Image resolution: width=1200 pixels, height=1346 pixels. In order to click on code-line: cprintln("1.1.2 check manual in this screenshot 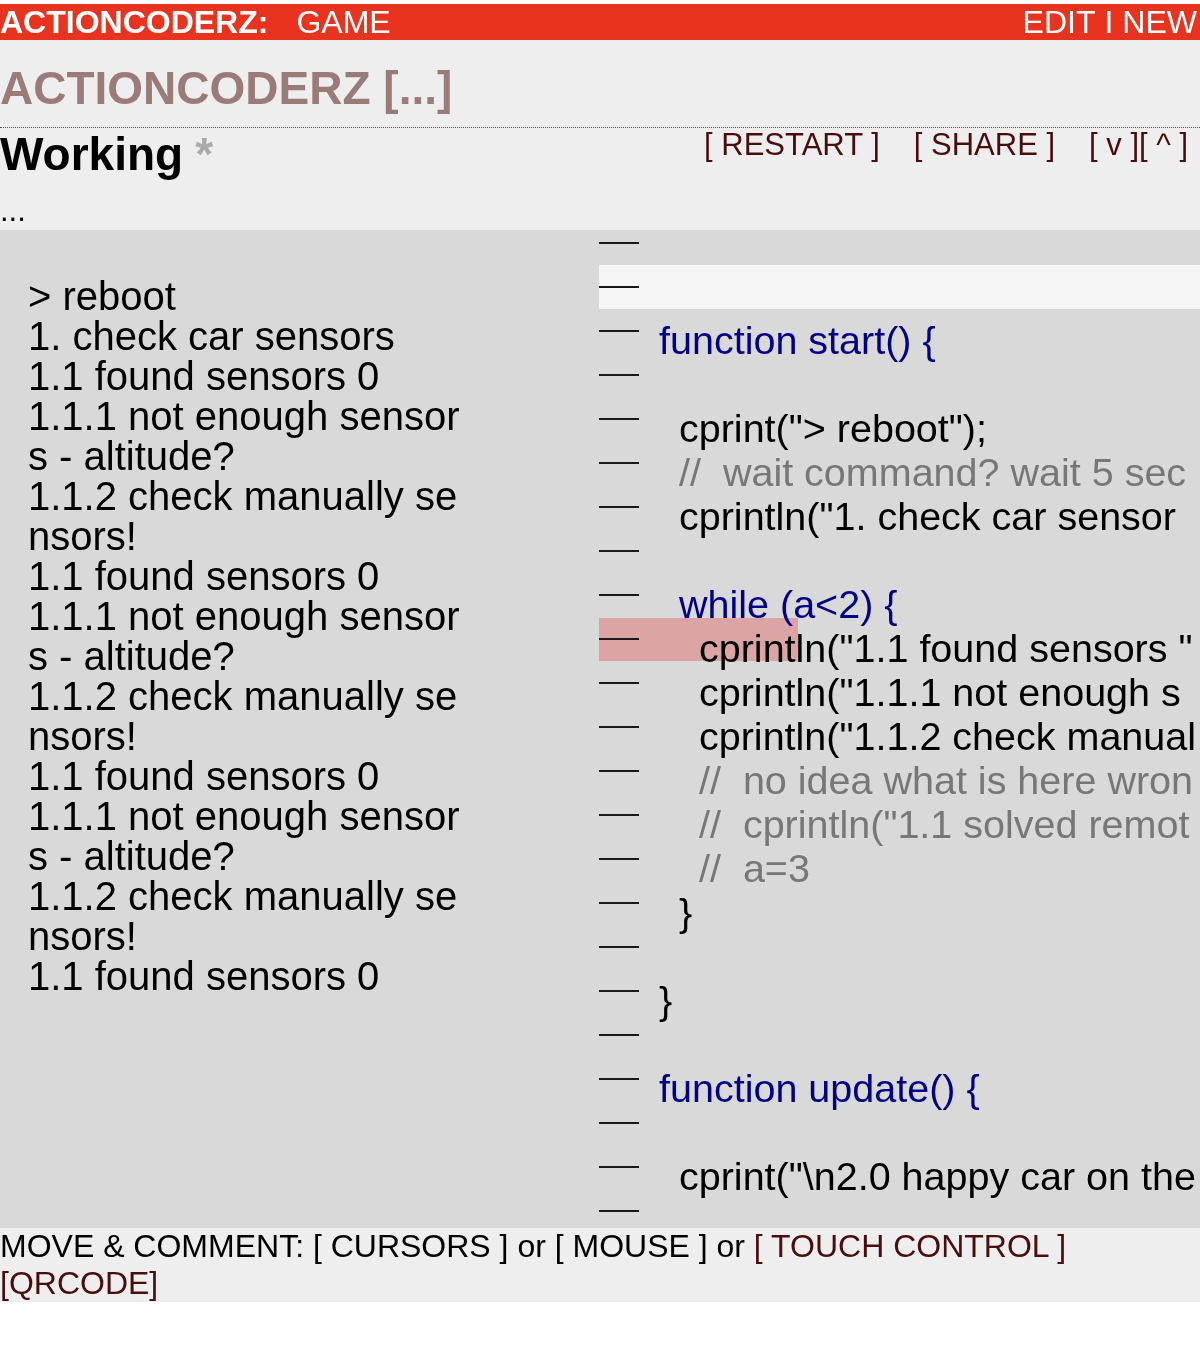, I will do `click(948, 736)`.